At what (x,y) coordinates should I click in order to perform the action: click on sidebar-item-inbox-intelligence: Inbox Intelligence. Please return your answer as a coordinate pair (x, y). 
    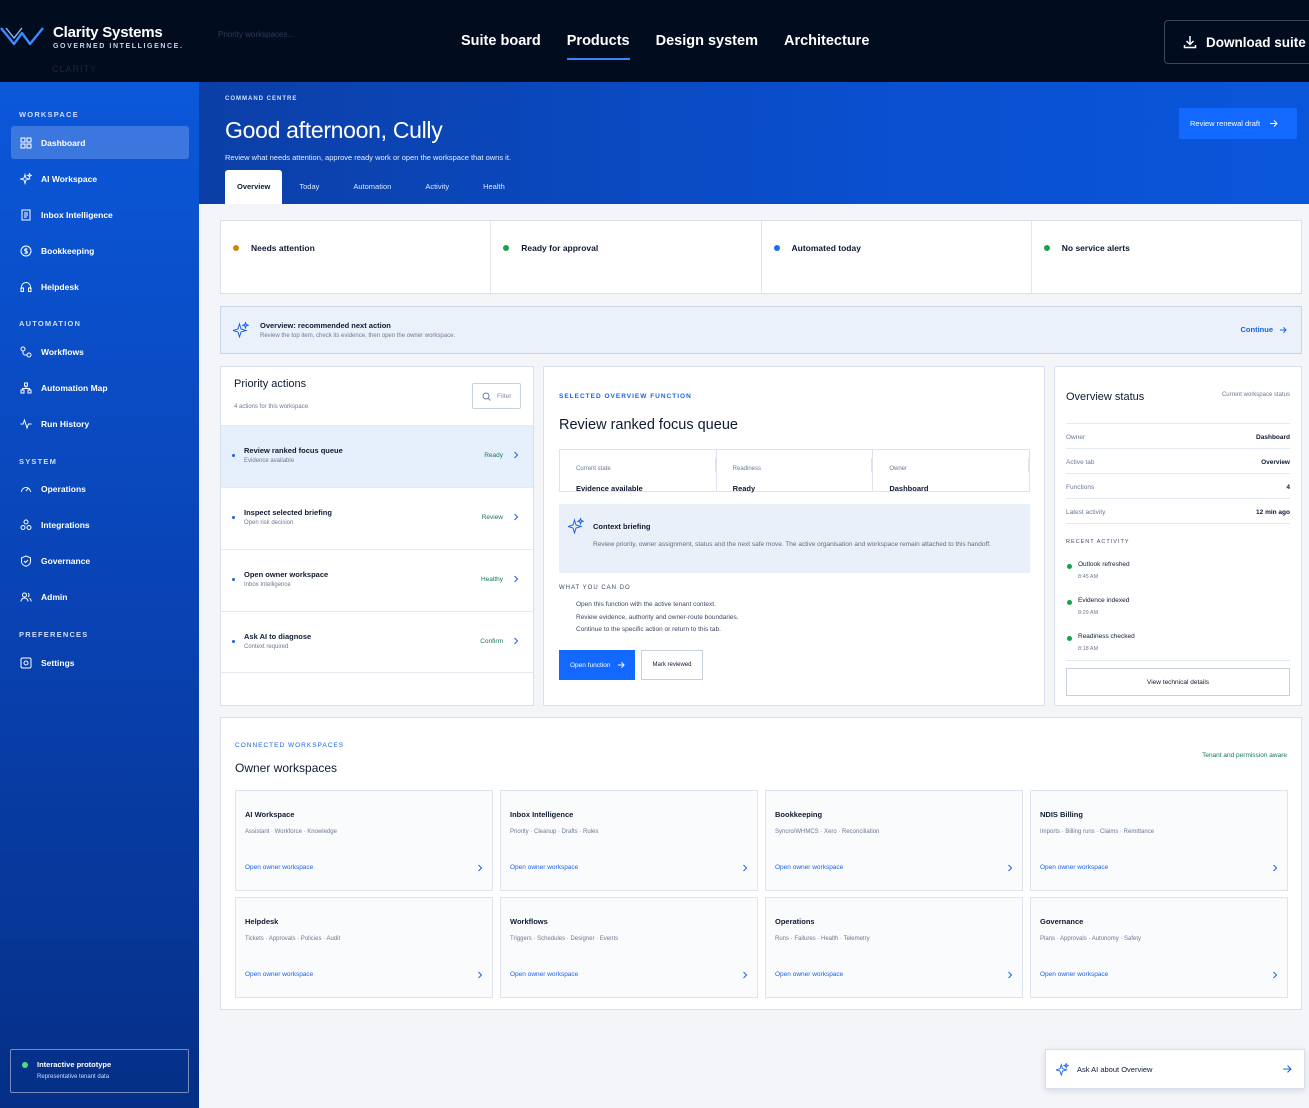
    Looking at the image, I should click on (100, 214).